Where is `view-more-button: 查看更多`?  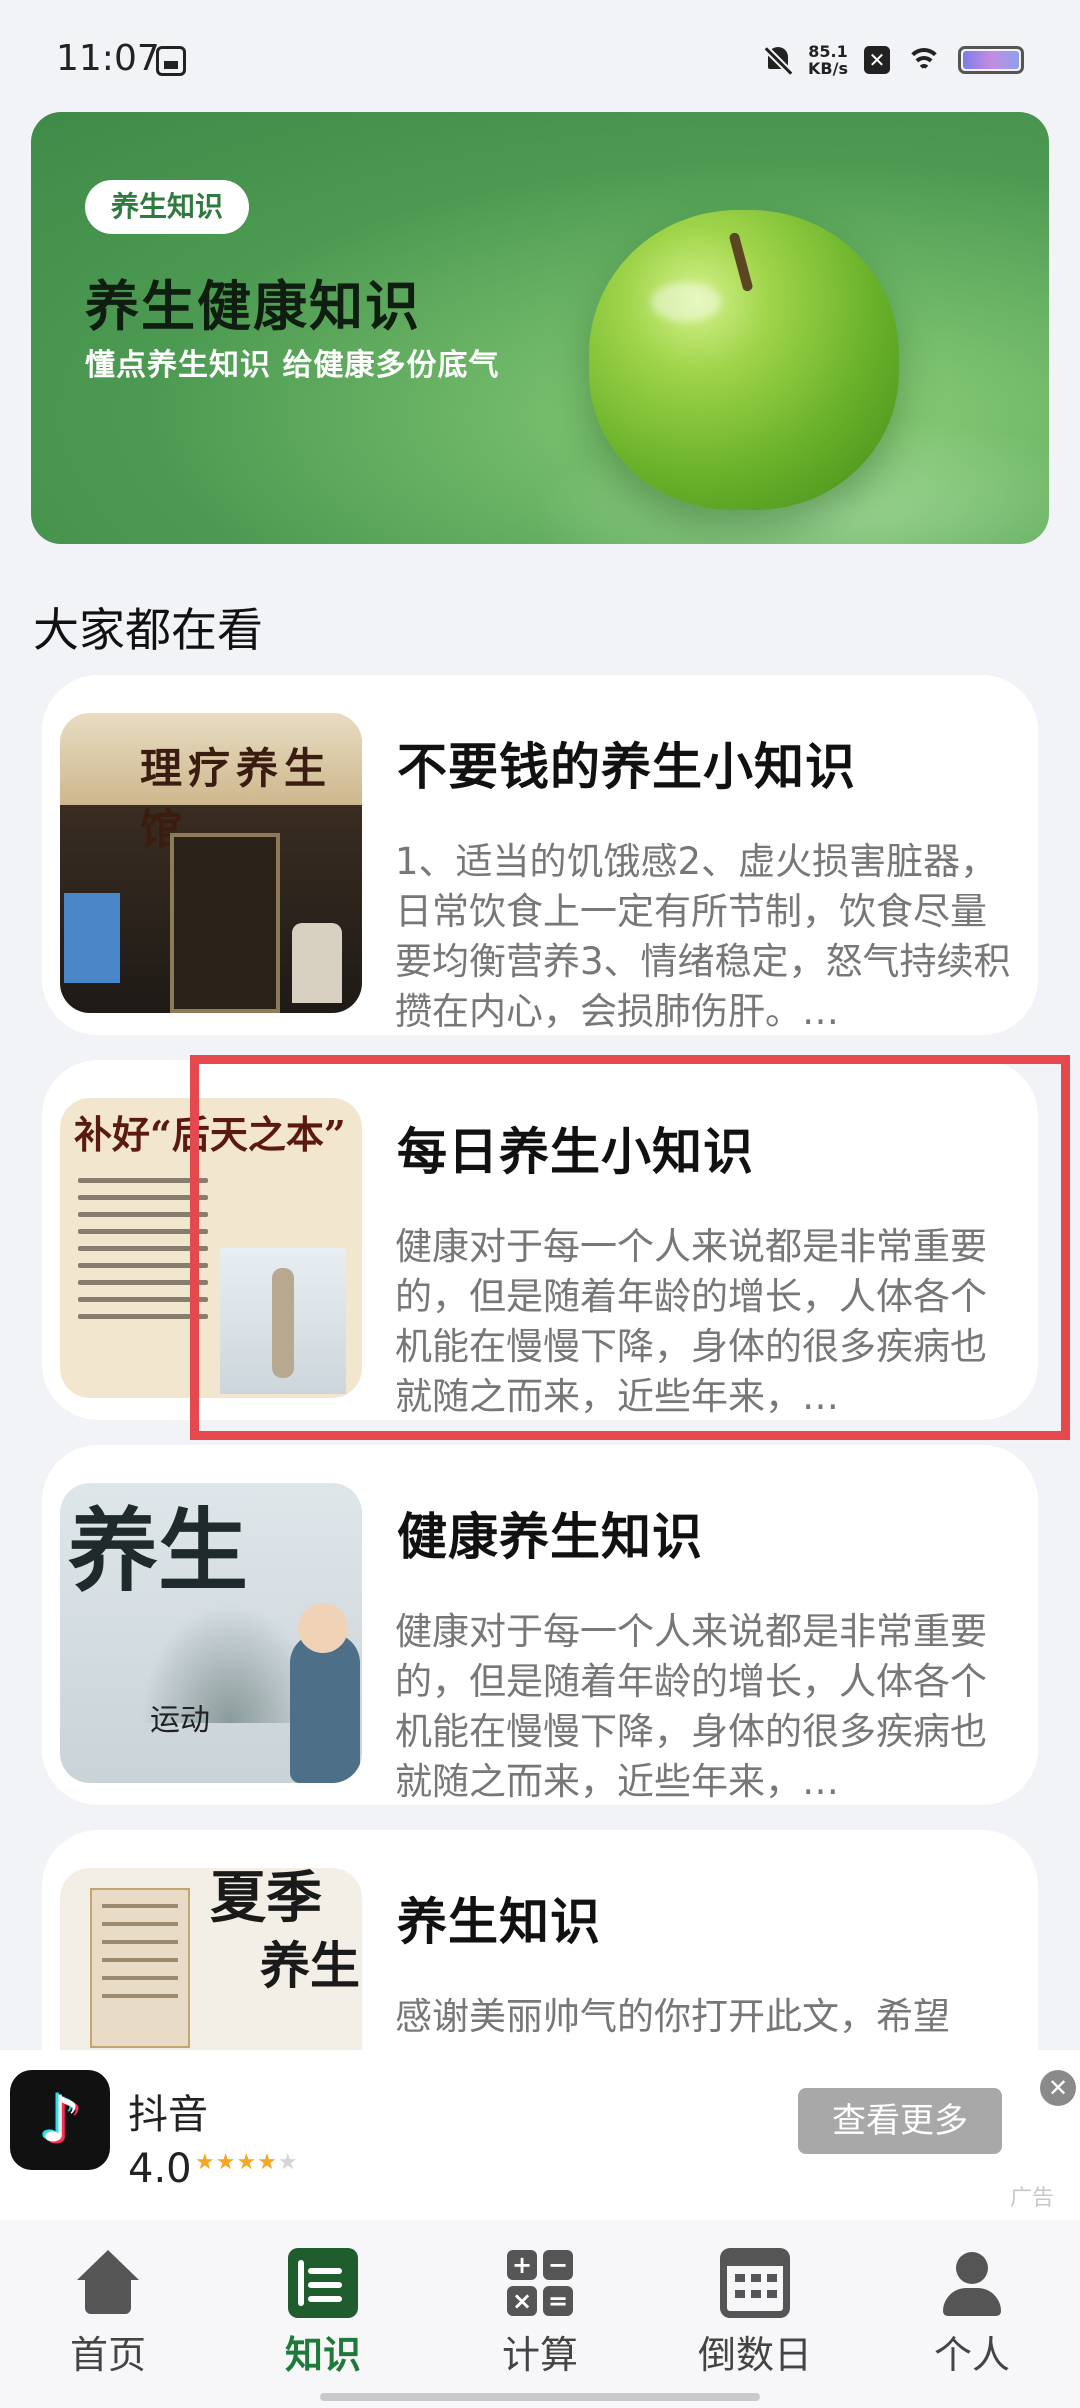 view-more-button: 查看更多 is located at coordinates (900, 2121).